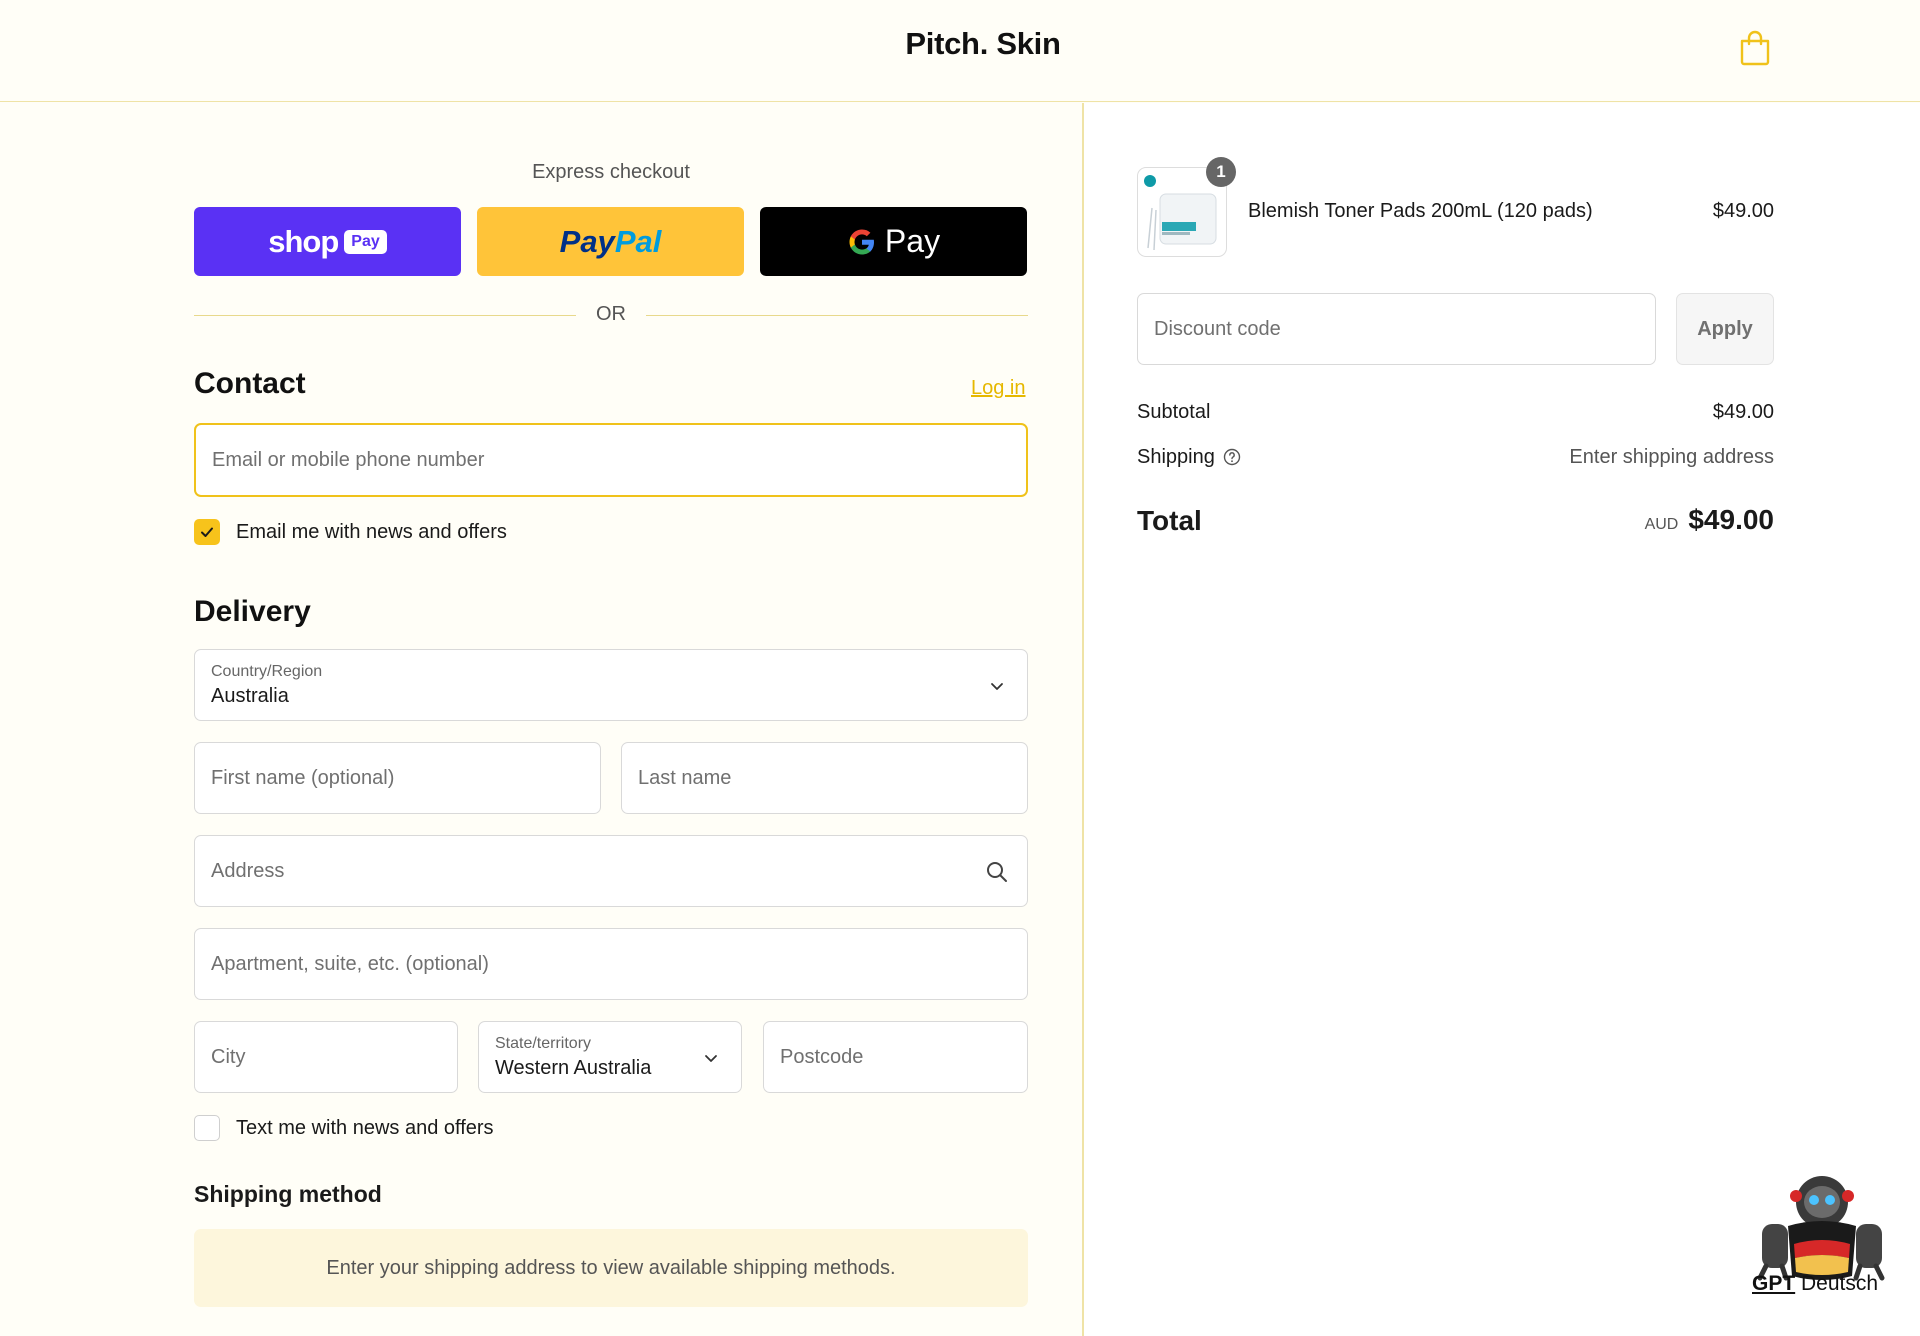 The height and width of the screenshot is (1336, 1920). What do you see at coordinates (1232, 457) in the screenshot?
I see `help-circle-icon` at bounding box center [1232, 457].